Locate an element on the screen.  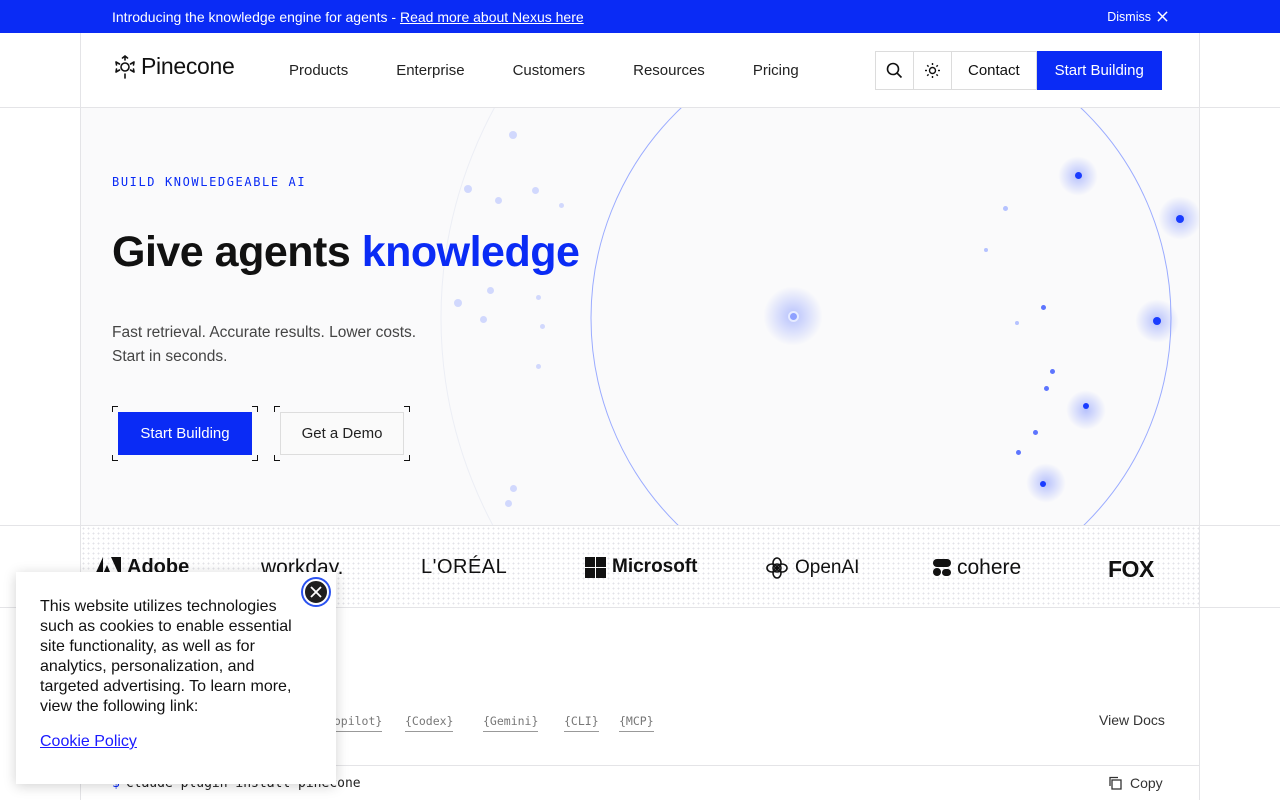
cookie-policy-link: Cookie Policy is located at coordinates (176, 742).